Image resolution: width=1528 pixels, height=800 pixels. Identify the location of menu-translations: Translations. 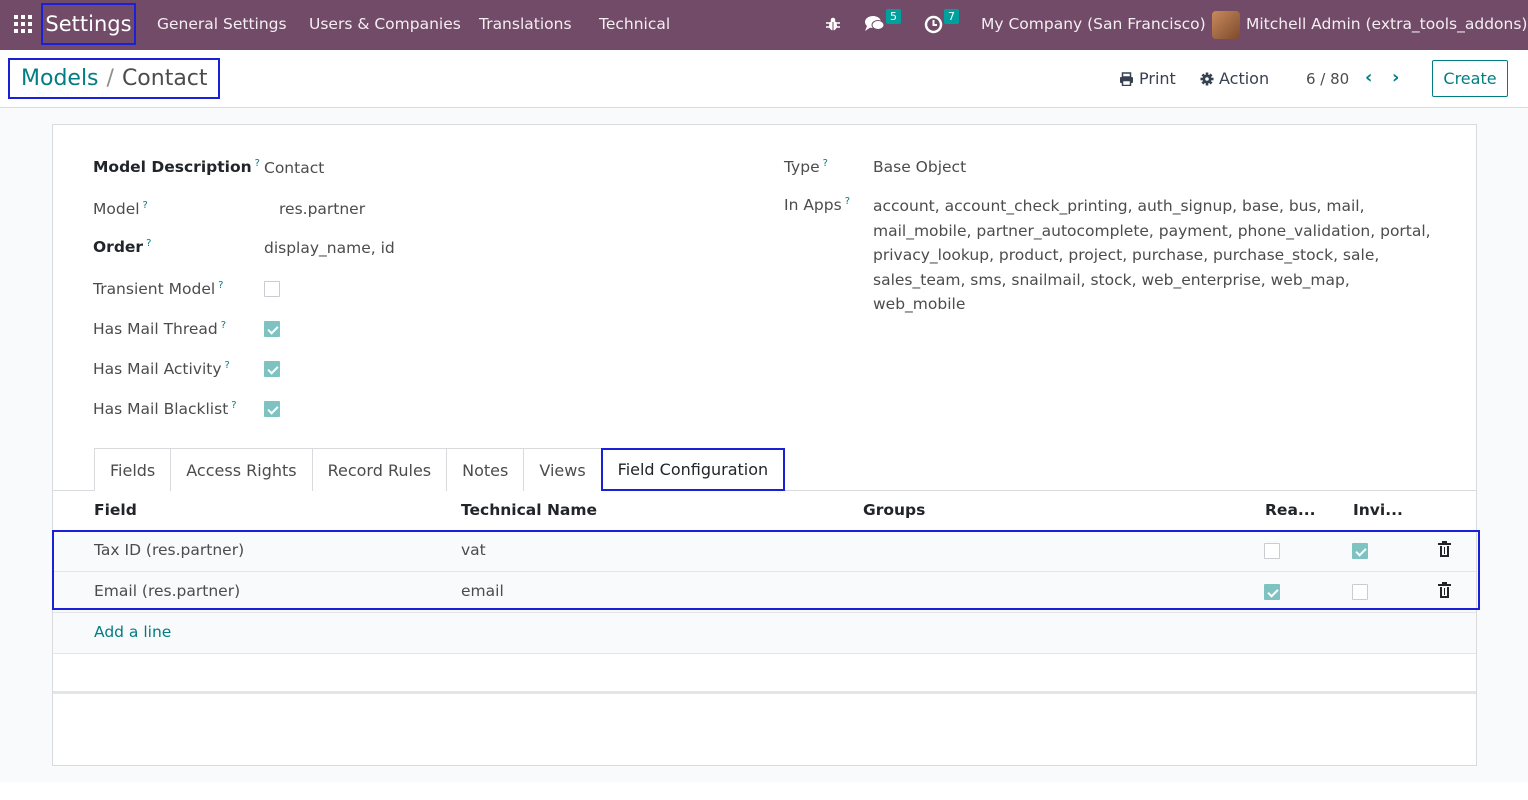
(525, 24).